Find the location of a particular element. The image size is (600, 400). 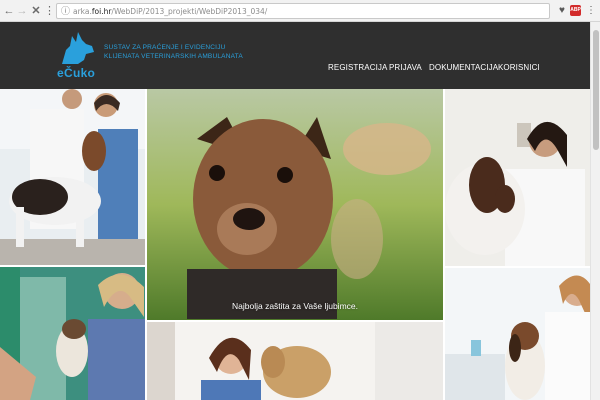

tagline-line-2: KLIJENATA VETERINARSKIH AMBULANATA is located at coordinates (173, 56).